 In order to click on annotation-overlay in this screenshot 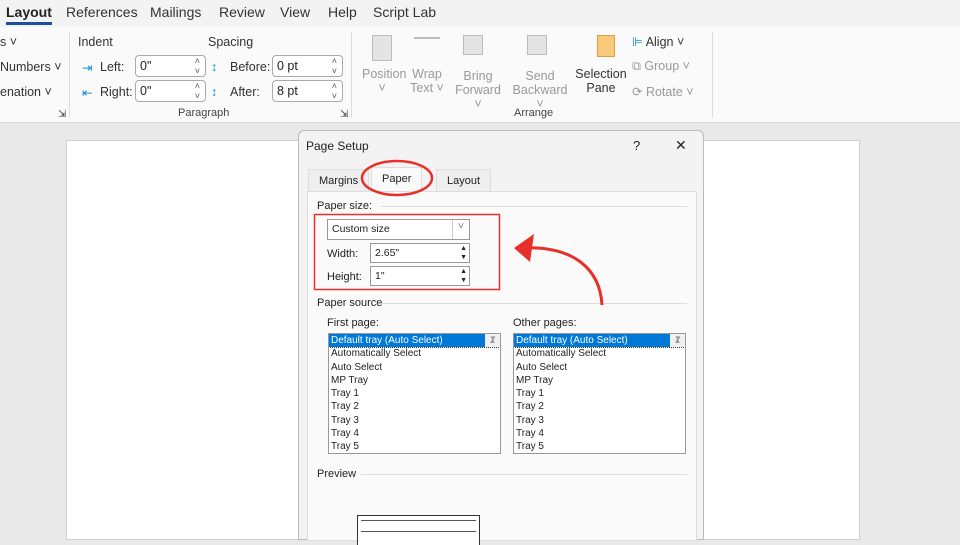, I will do `click(458, 232)`.